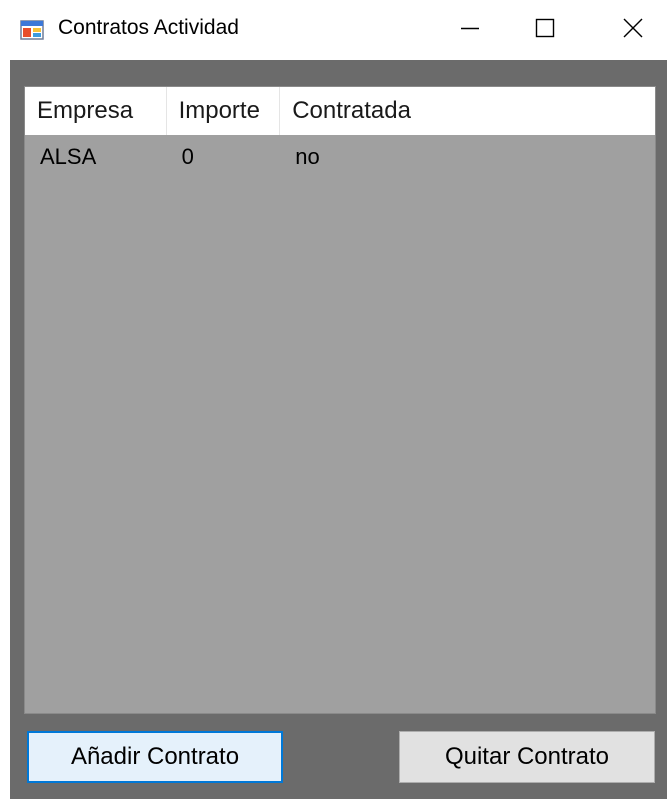 The width and height of the screenshot is (667, 799). I want to click on add-contract-button: Añadir Contrato, so click(155, 757).